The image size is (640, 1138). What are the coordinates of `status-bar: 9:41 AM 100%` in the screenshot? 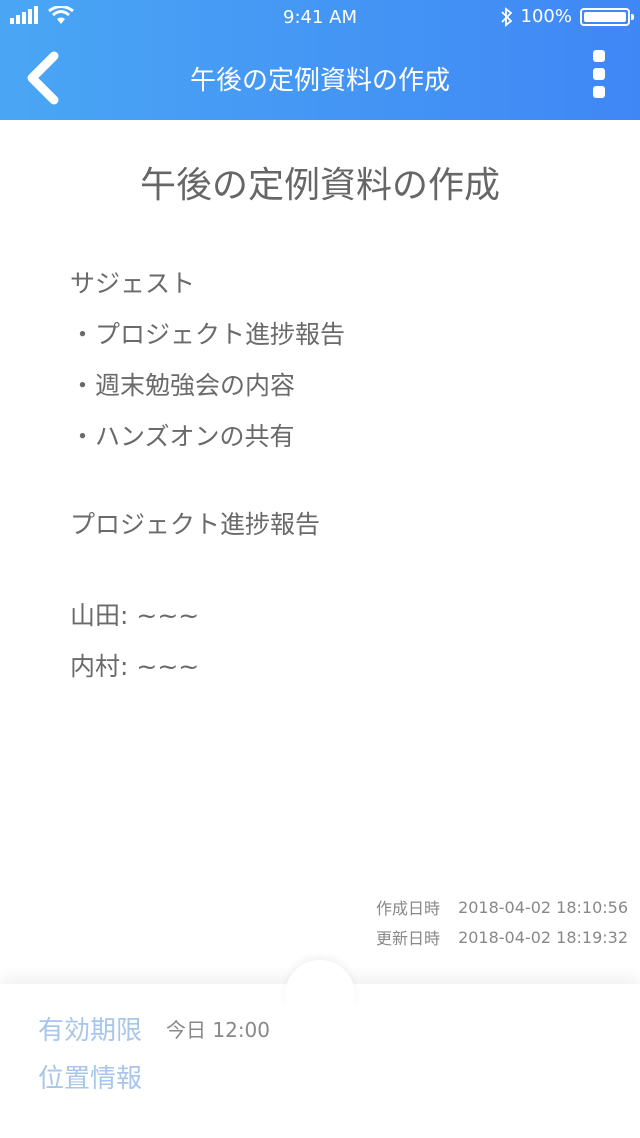 It's located at (320, 18).